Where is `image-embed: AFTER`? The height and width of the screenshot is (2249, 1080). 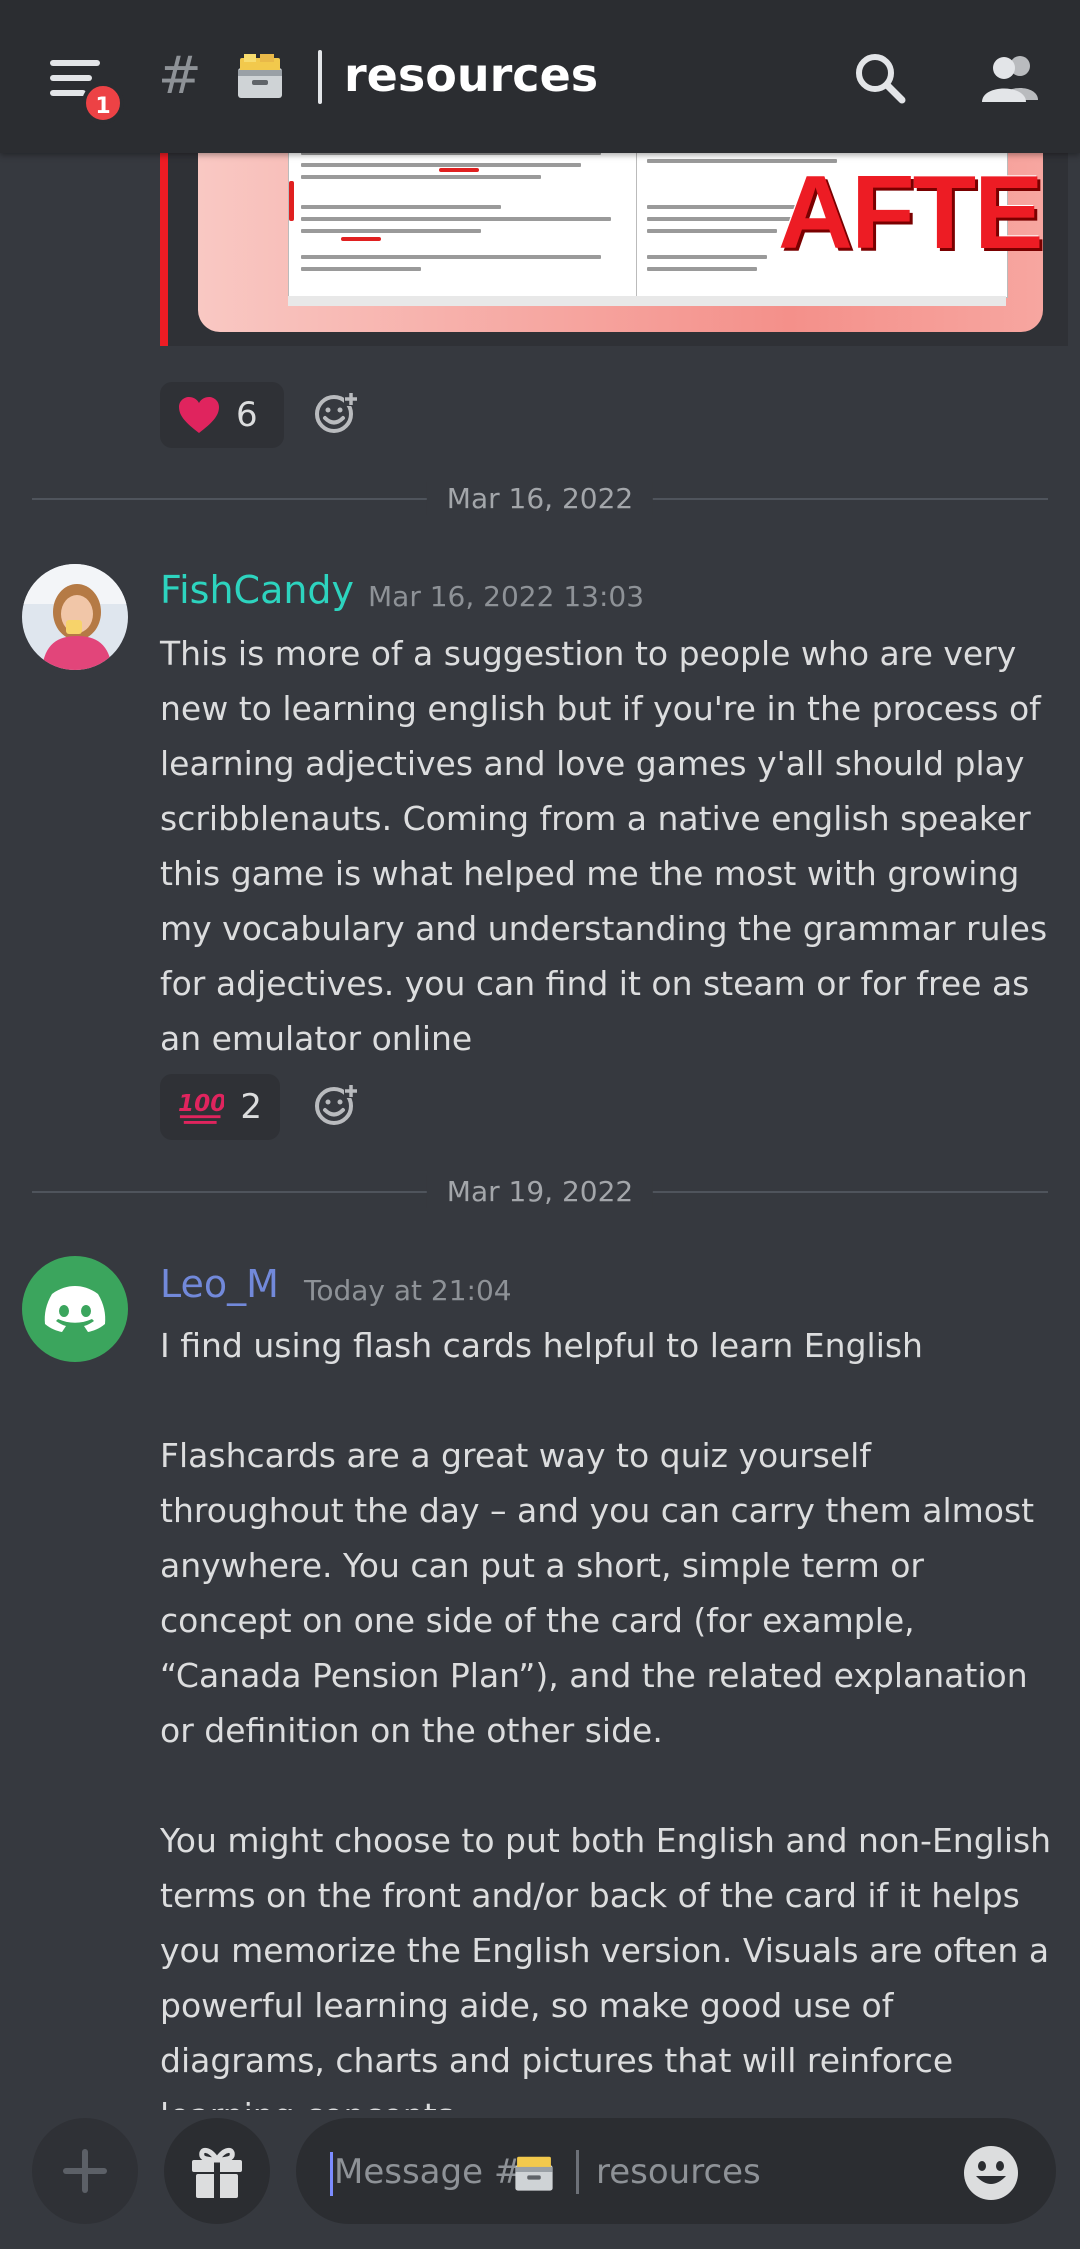 image-embed: AFTER is located at coordinates (614, 233).